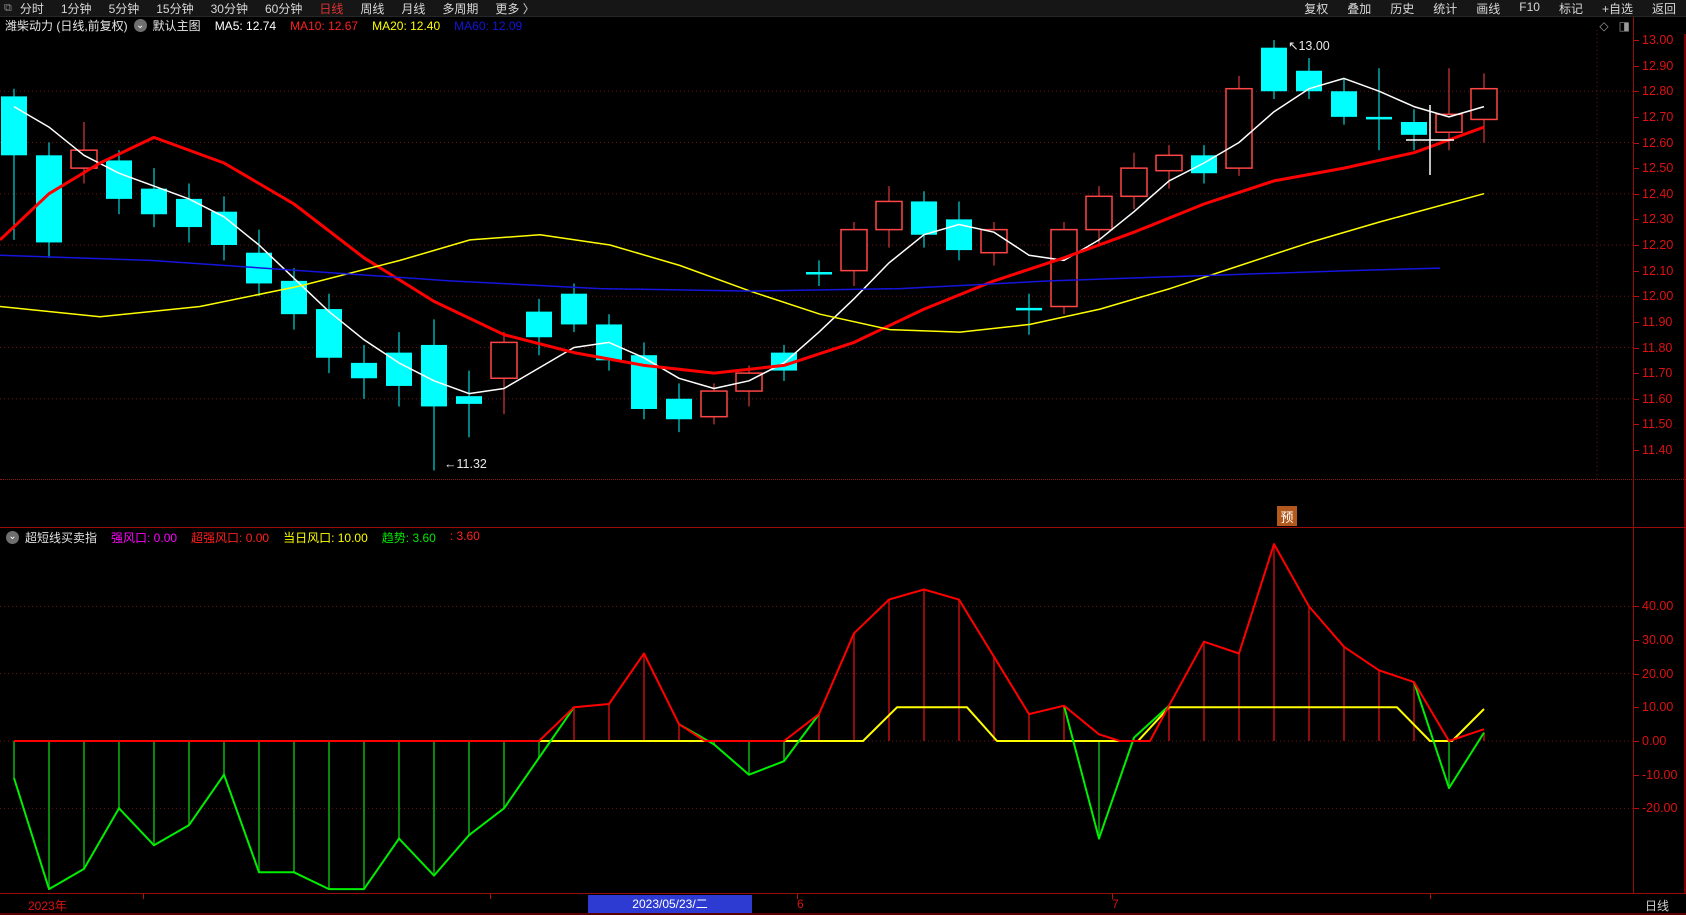  I want to click on period-tab-4: 30分钟, so click(229, 8).